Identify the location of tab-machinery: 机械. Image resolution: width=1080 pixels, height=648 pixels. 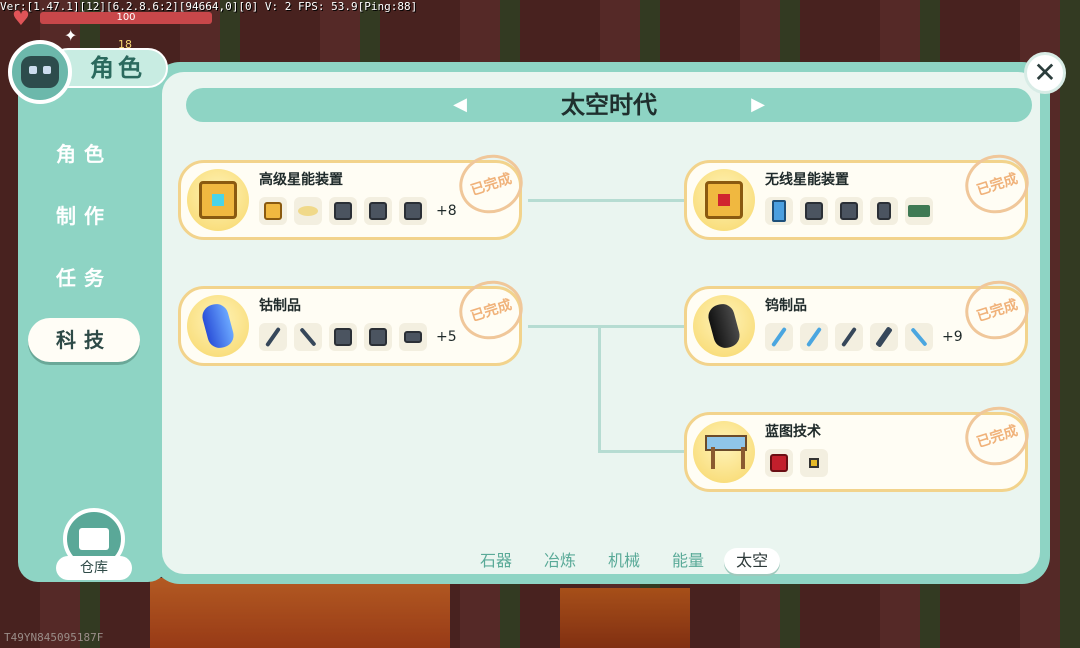
(624, 561).